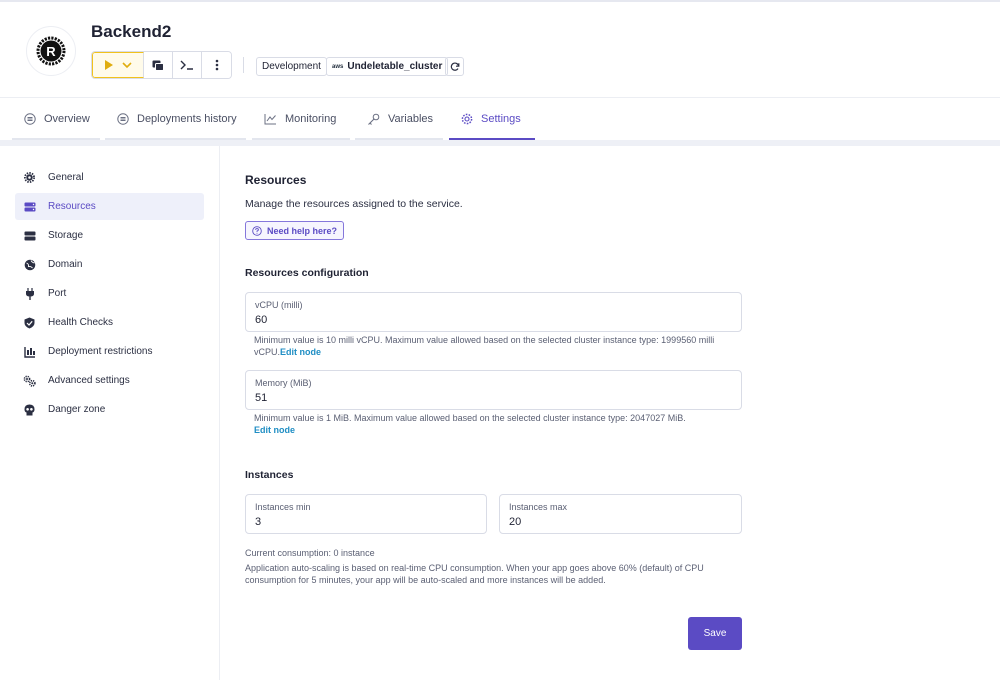 Image resolution: width=1000 pixels, height=680 pixels. I want to click on refresh-button, so click(454, 66).